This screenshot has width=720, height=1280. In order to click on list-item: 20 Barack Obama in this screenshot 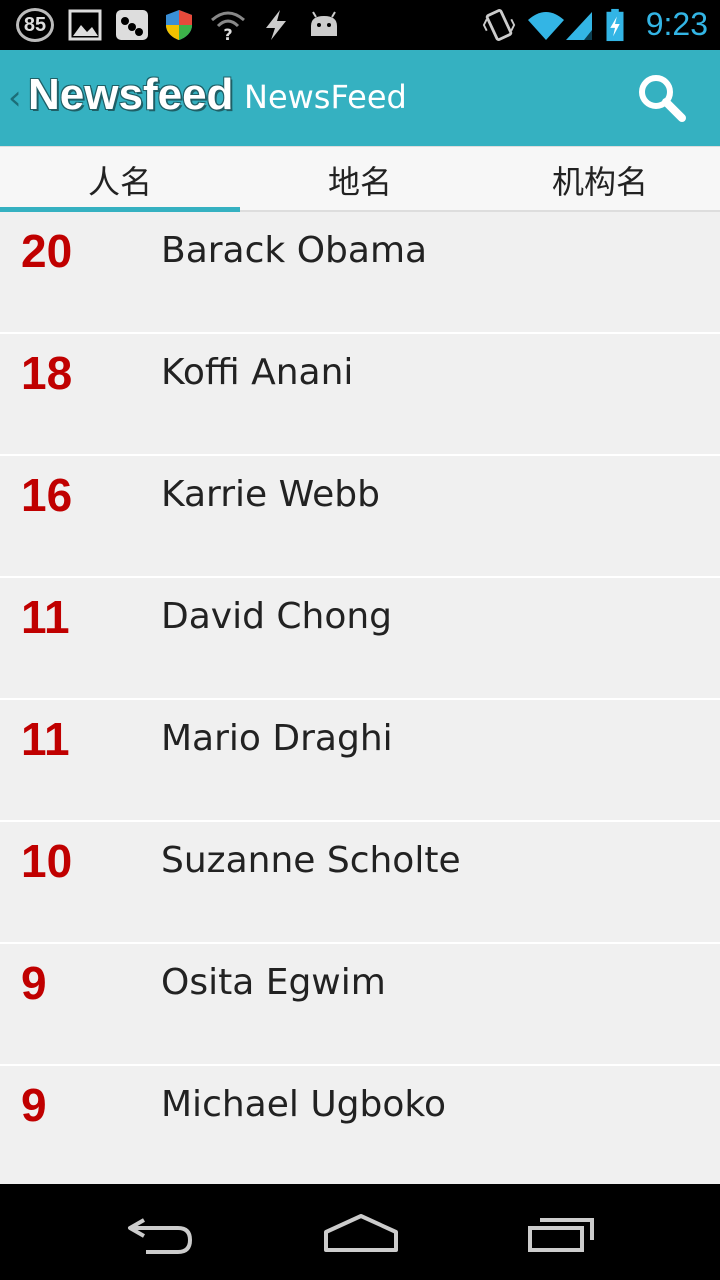, I will do `click(360, 273)`.